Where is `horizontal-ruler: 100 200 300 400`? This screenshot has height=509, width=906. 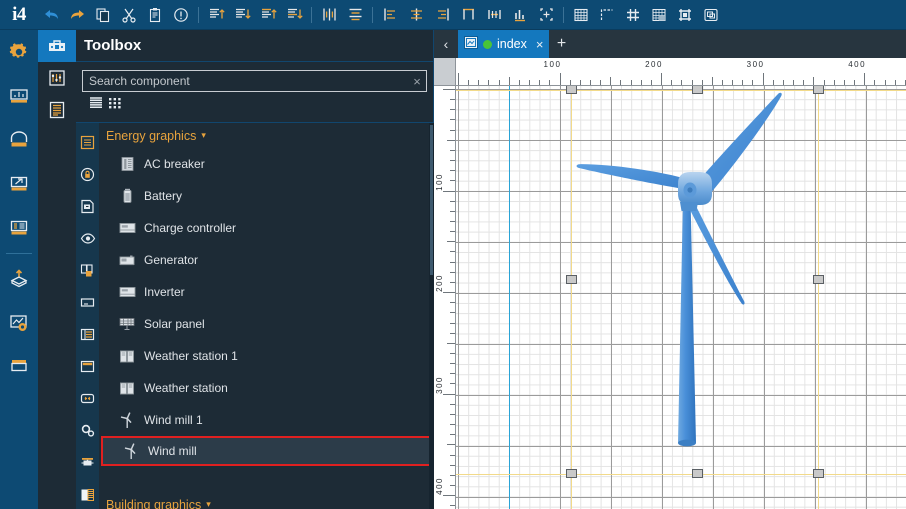
horizontal-ruler: 100 200 300 400 is located at coordinates (681, 72).